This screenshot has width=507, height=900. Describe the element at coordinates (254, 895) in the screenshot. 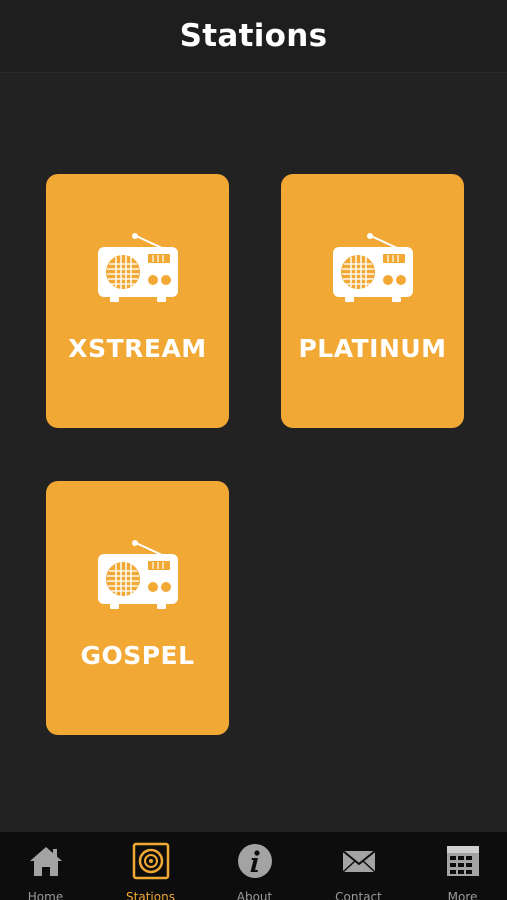

I see `tab-label: About` at that location.